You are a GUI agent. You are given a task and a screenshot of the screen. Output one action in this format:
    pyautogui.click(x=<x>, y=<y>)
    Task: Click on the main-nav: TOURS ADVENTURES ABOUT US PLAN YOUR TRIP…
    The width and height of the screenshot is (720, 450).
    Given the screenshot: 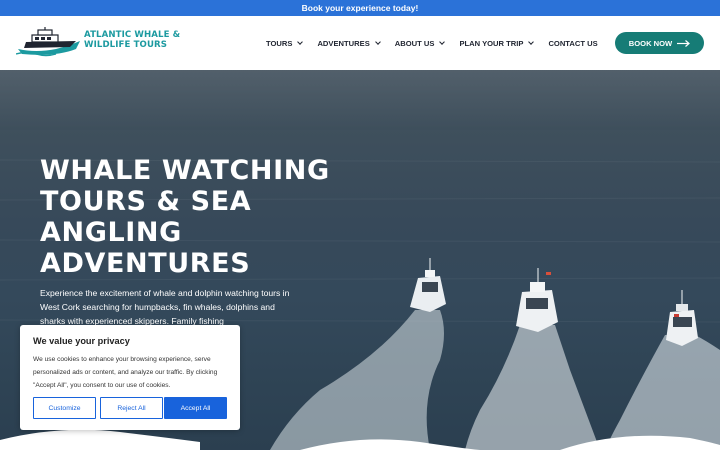 What is the action you would take?
    pyautogui.click(x=439, y=43)
    